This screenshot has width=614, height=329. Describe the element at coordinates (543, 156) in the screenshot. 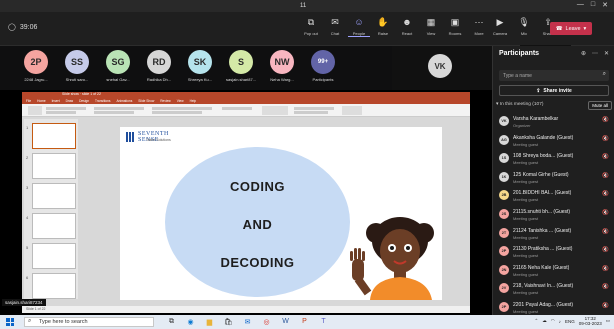

I see `participant-name: 108 Shreya boda... (Guest)` at that location.